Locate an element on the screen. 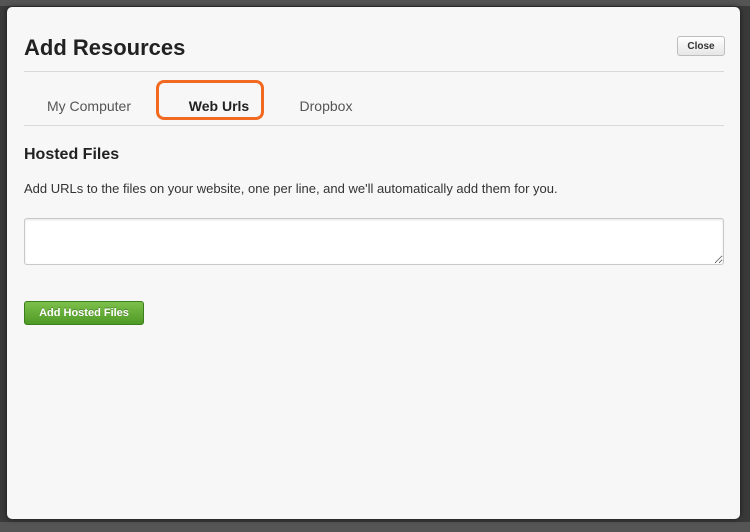 This screenshot has width=750, height=532. source-tabs: My Computer Web Urls Dropbox is located at coordinates (374, 107).